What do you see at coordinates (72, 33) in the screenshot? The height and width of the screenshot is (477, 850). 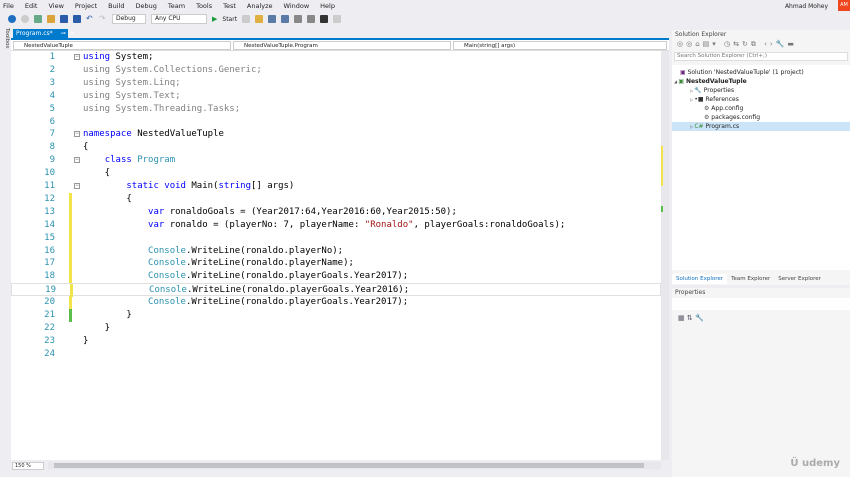 I see `close-icon: ✕` at bounding box center [72, 33].